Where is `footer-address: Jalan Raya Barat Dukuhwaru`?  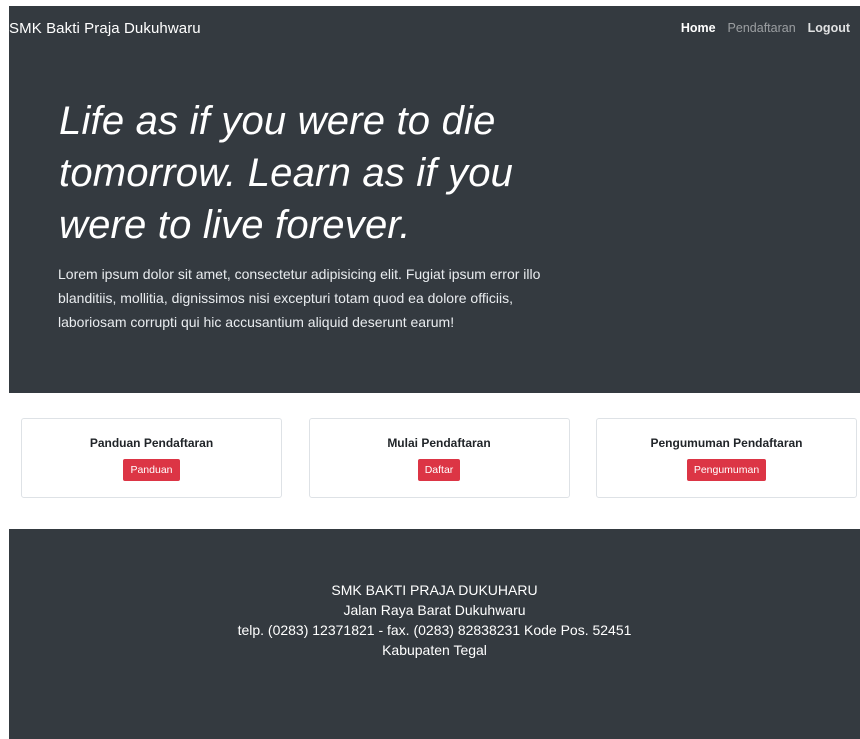
footer-address: Jalan Raya Barat Dukuhwaru is located at coordinates (434, 610).